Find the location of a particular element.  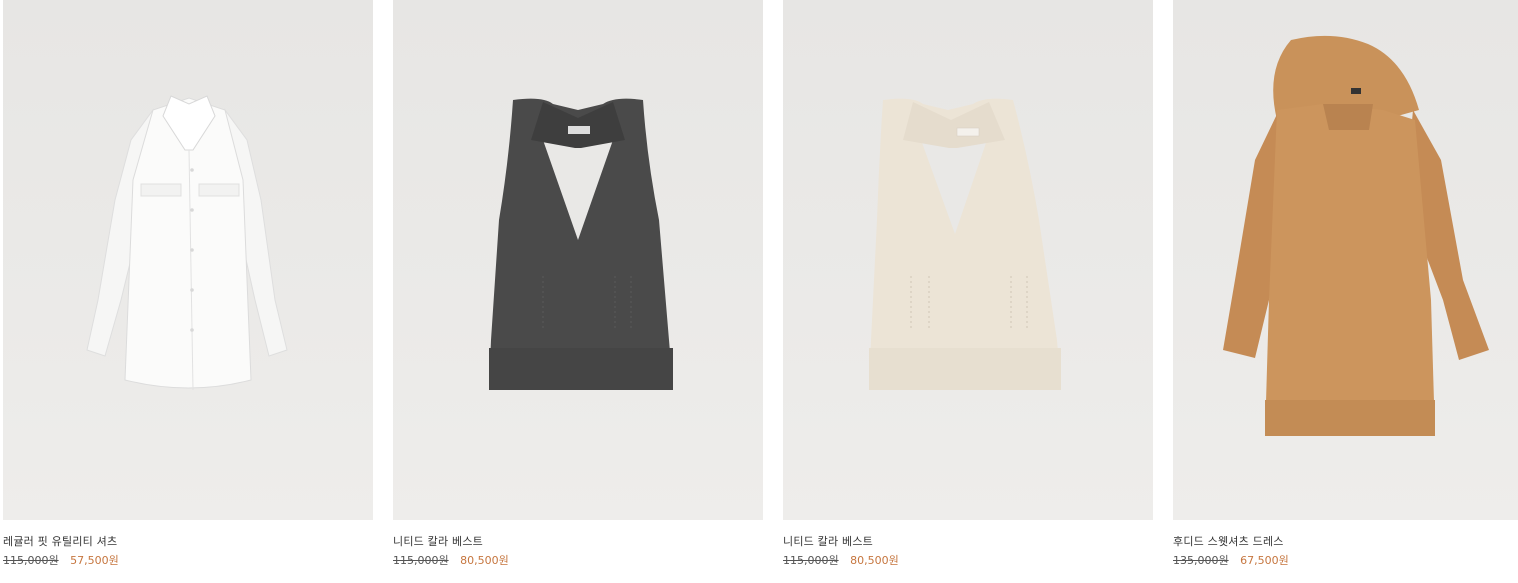

cream-knit-vest-image is located at coordinates (965, 244).